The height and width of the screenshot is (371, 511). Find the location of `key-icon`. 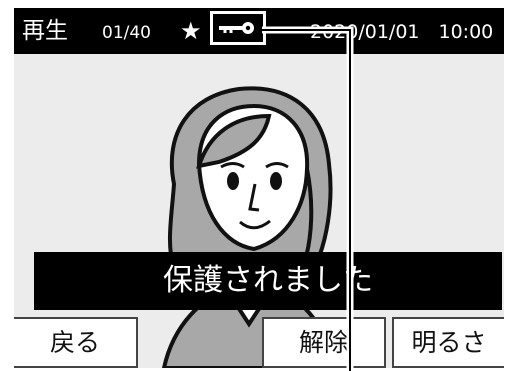

key-icon is located at coordinates (238, 28).